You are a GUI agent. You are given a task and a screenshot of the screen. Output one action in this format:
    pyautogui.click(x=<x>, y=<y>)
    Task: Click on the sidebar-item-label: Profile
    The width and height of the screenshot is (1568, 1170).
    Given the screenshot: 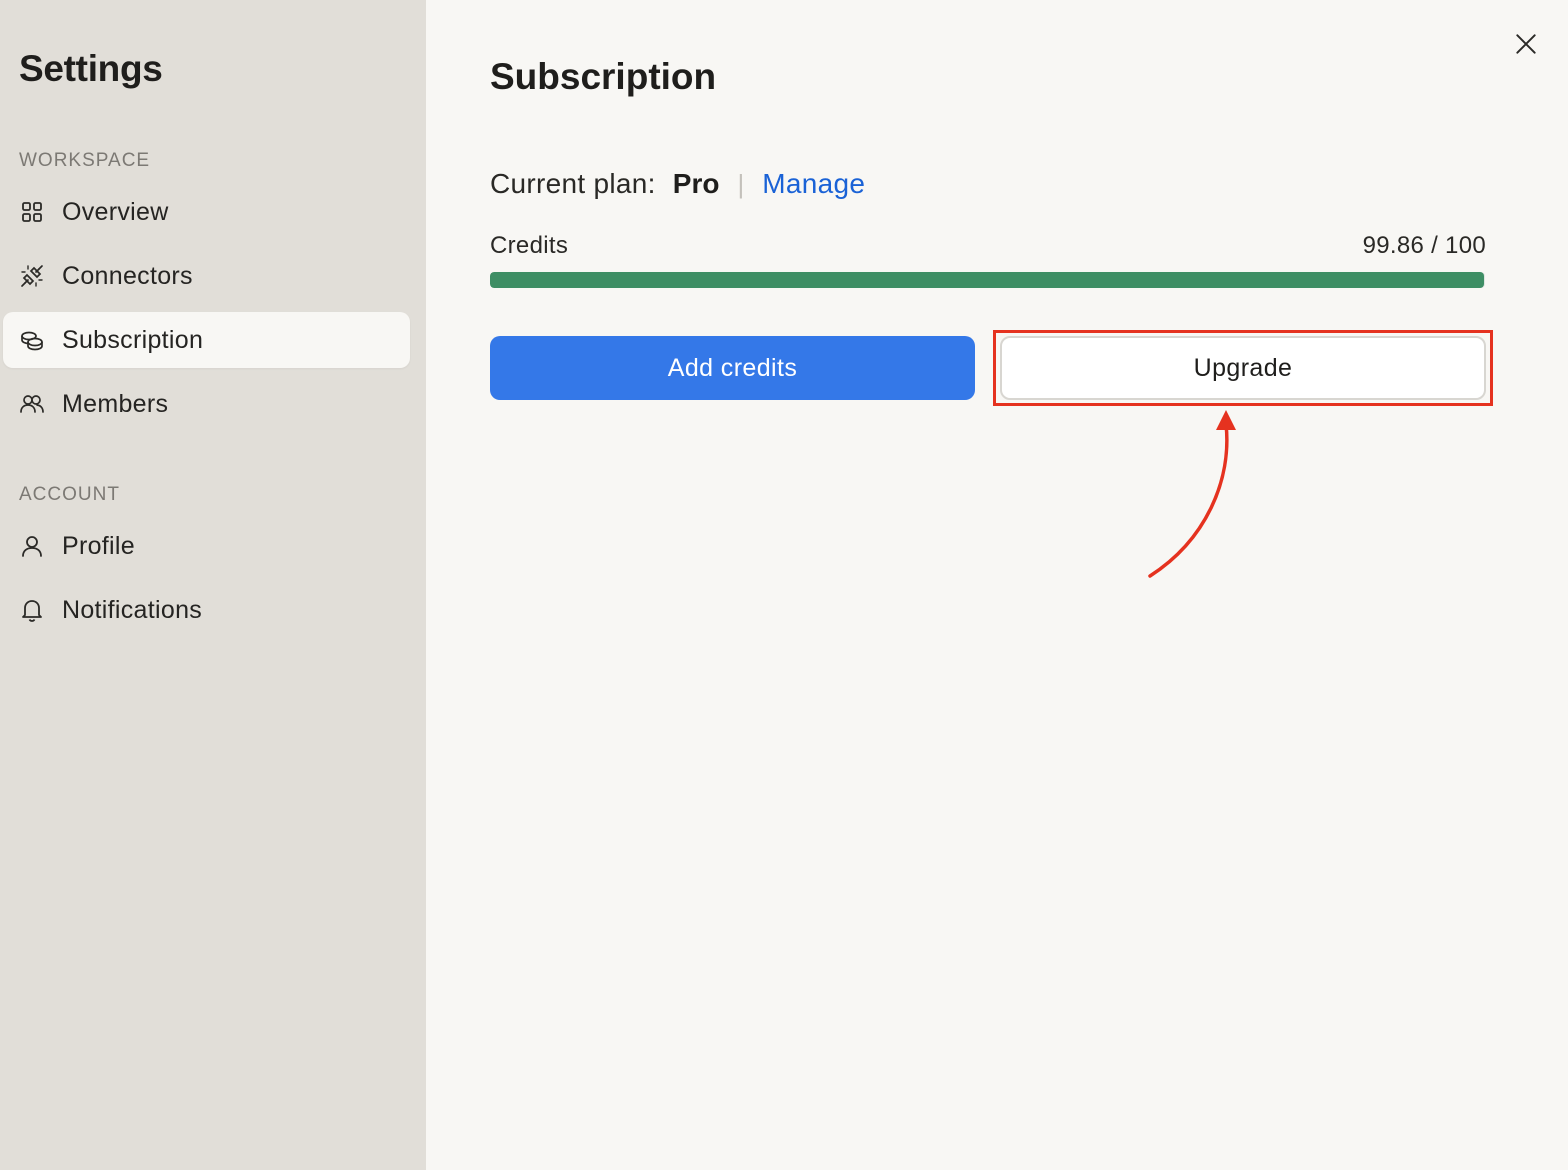 What is the action you would take?
    pyautogui.click(x=98, y=545)
    